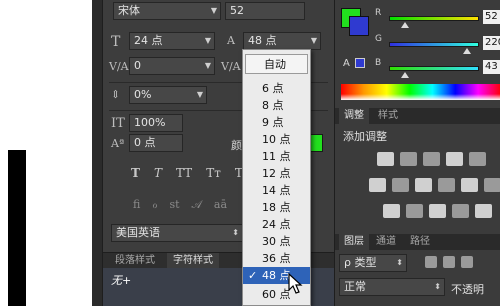 The image size is (500, 306). I want to click on all-caps-button: TT, so click(184, 173).